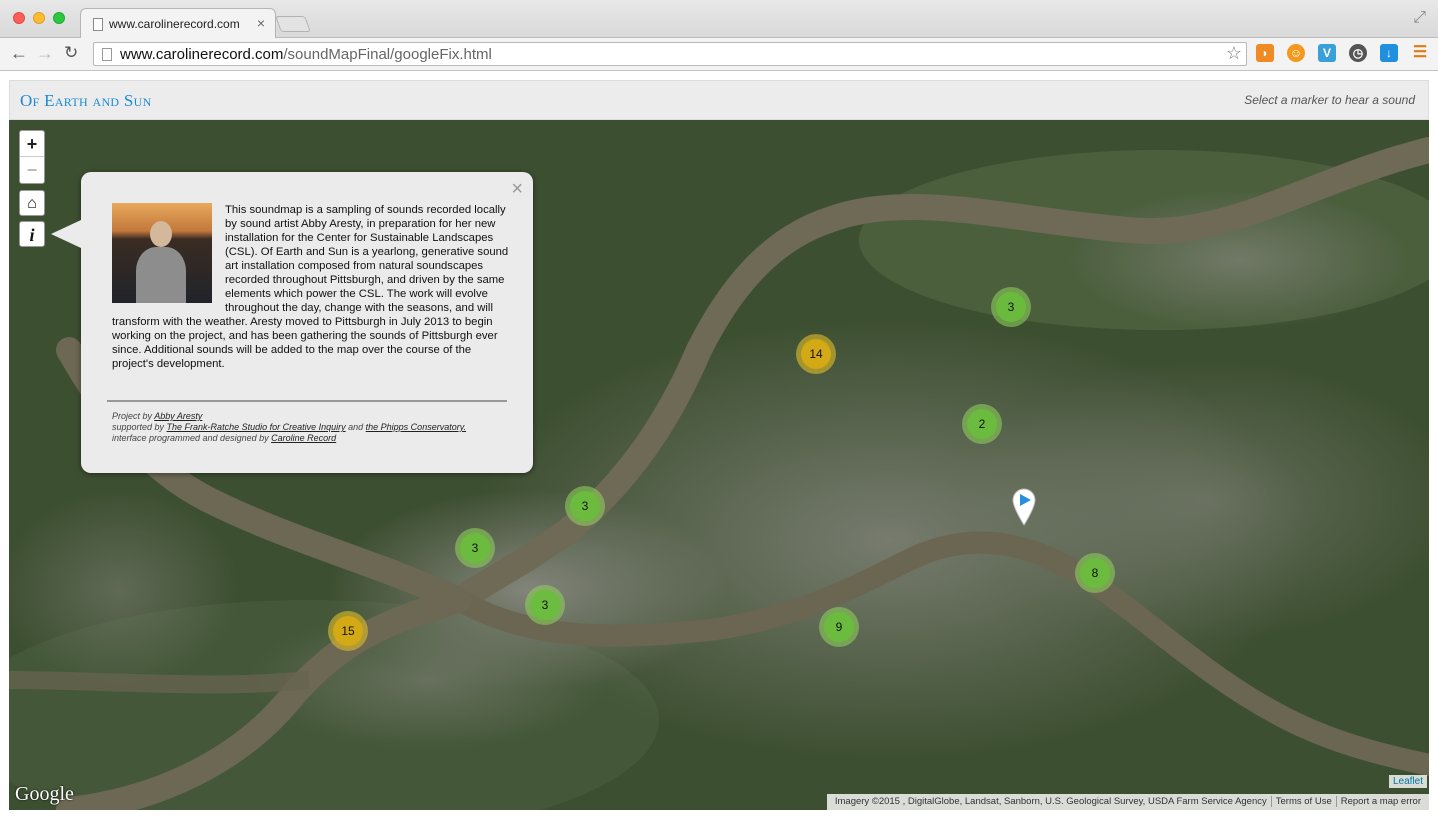 The height and width of the screenshot is (822, 1438). I want to click on cluster-count: 14, so click(816, 354).